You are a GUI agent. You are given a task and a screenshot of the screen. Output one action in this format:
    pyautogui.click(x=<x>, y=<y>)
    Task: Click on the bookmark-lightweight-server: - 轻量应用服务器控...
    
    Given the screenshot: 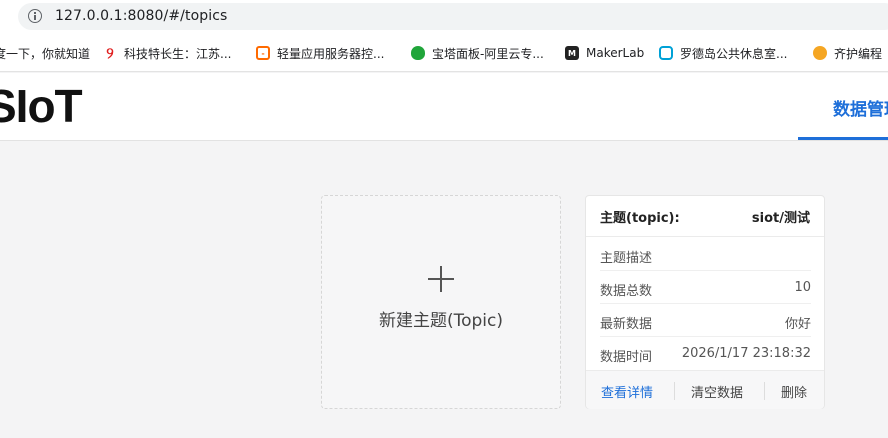 What is the action you would take?
    pyautogui.click(x=320, y=52)
    